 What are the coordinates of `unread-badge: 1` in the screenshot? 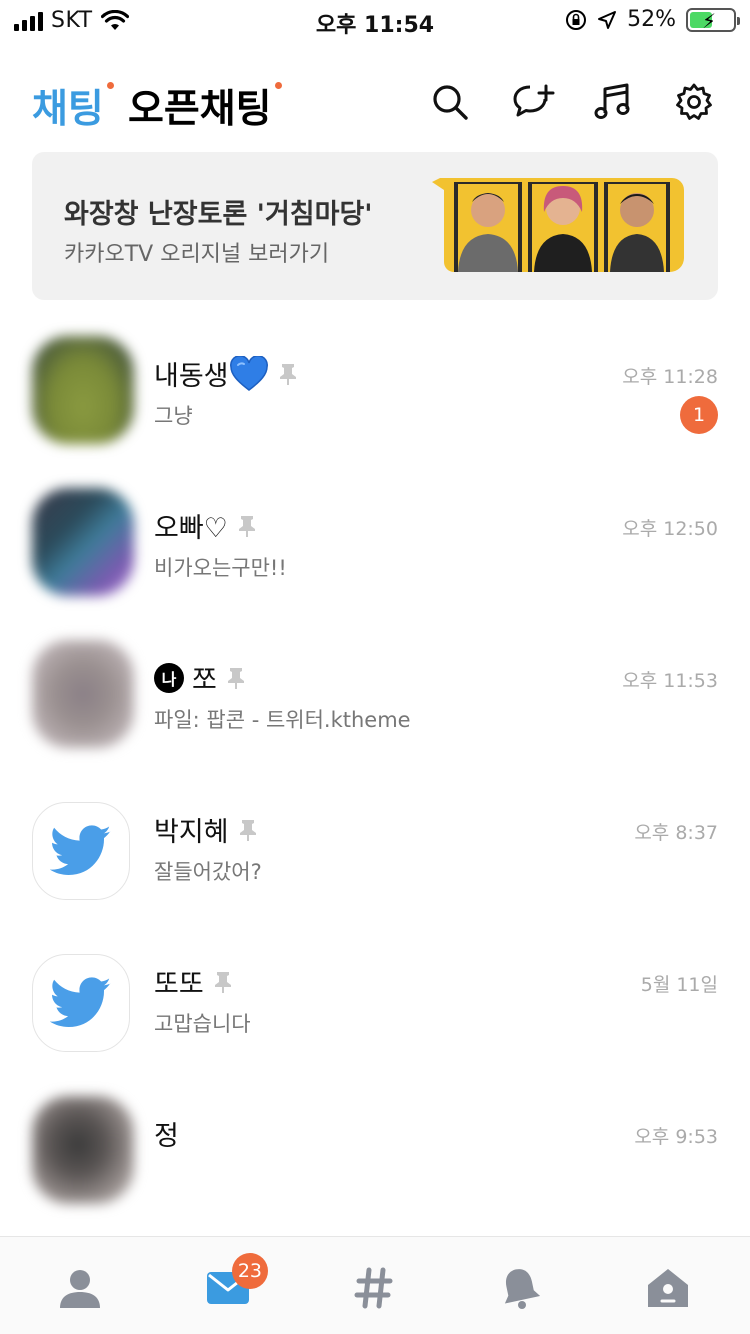 It's located at (699, 415).